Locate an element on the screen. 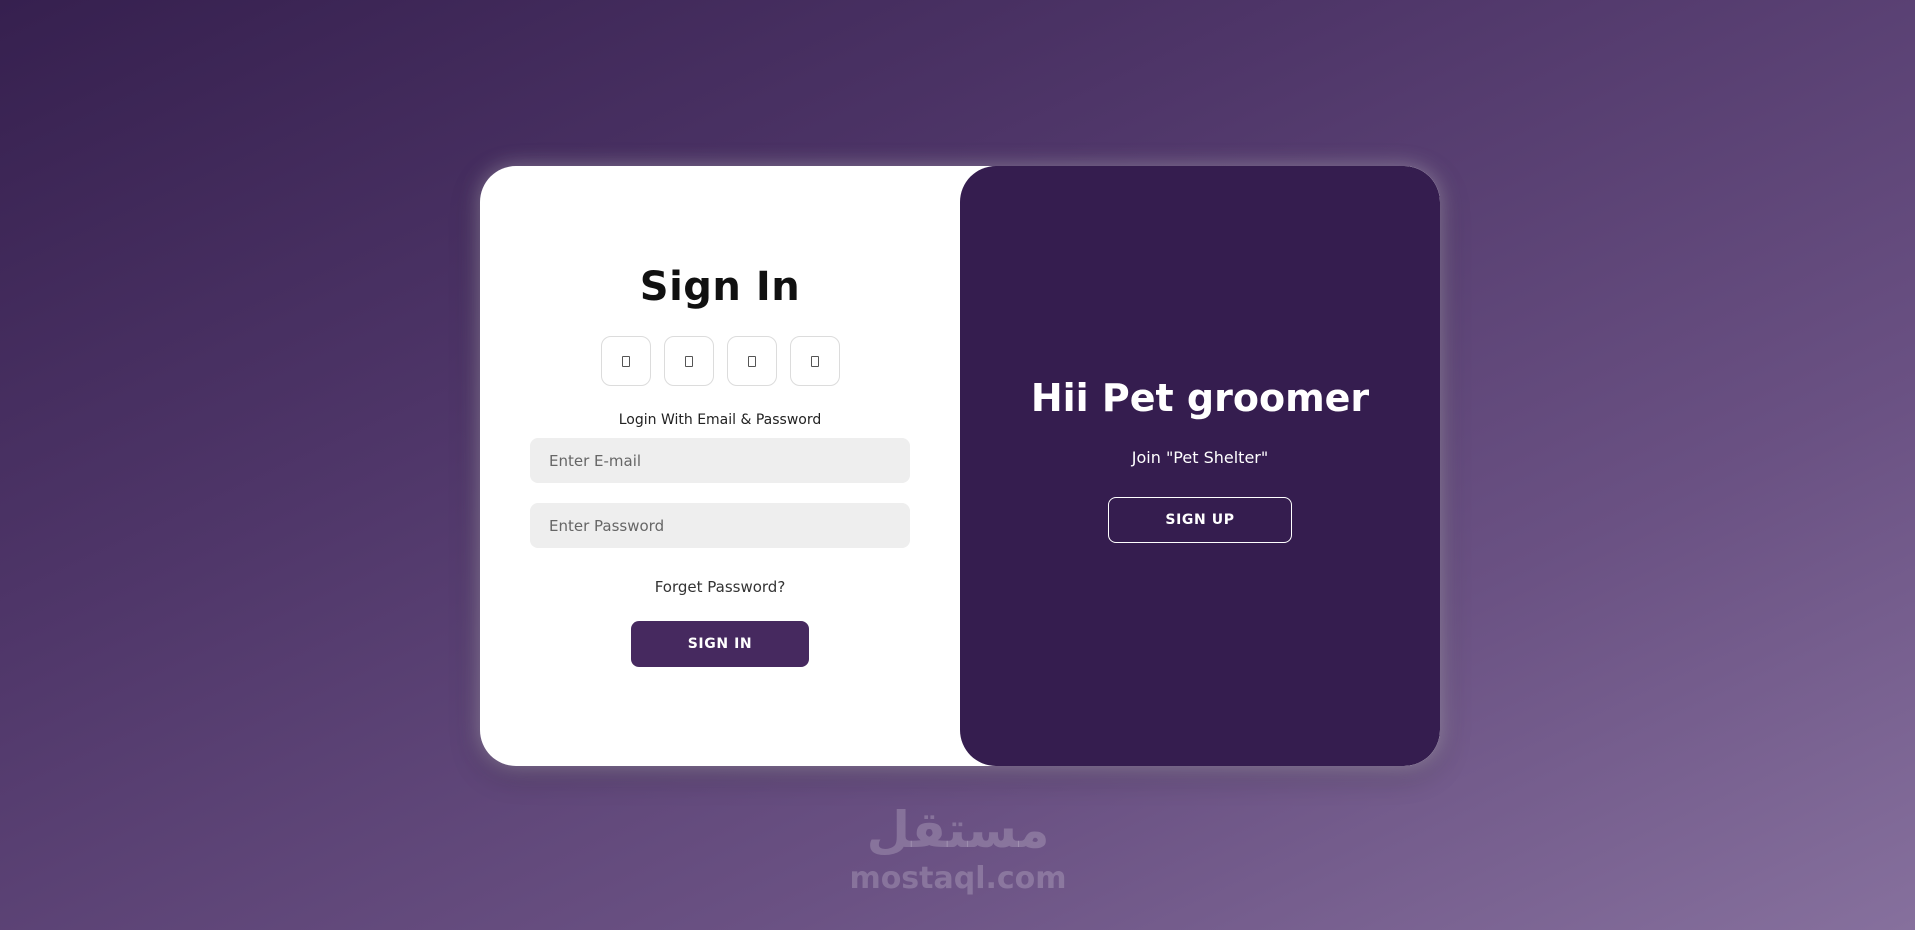  sign-up-button: SIGN UP is located at coordinates (1200, 520).